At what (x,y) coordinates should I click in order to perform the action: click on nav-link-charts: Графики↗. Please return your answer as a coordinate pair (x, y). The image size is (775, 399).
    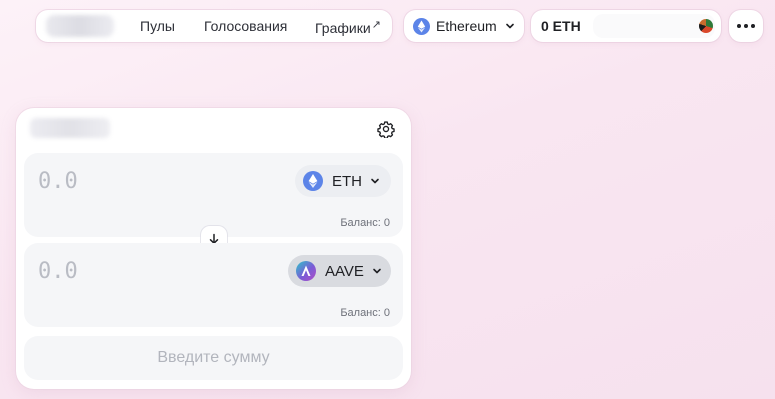
    Looking at the image, I should click on (348, 27).